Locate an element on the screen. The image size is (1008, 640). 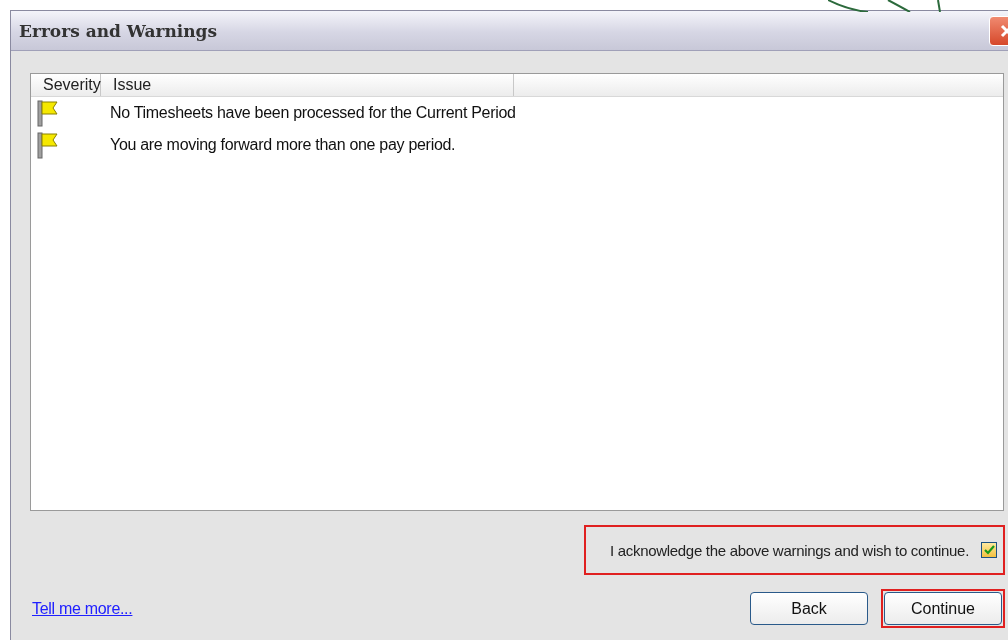
dialog-button: Back is located at coordinates (809, 608).